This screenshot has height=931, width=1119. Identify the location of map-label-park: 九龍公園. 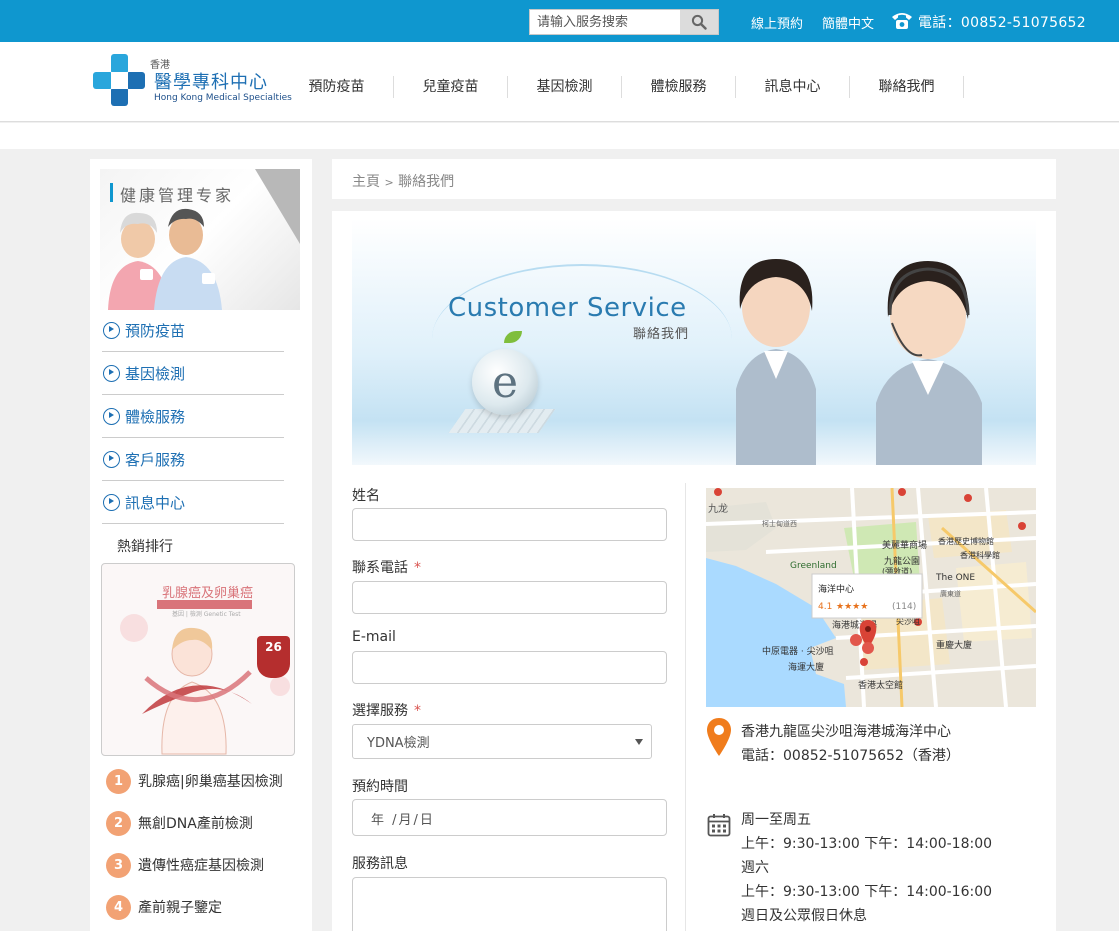
(902, 561).